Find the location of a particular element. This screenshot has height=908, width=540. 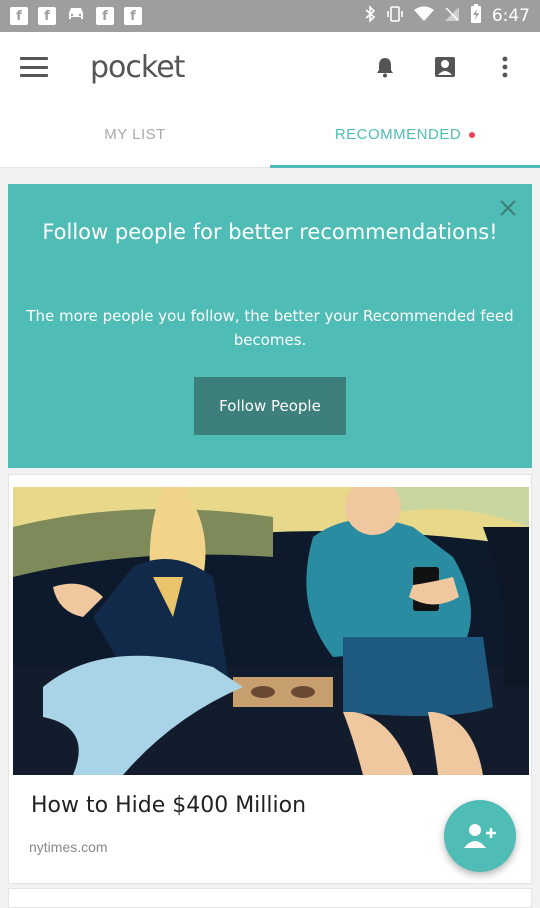

notification-icons: f f f f is located at coordinates (76, 16).